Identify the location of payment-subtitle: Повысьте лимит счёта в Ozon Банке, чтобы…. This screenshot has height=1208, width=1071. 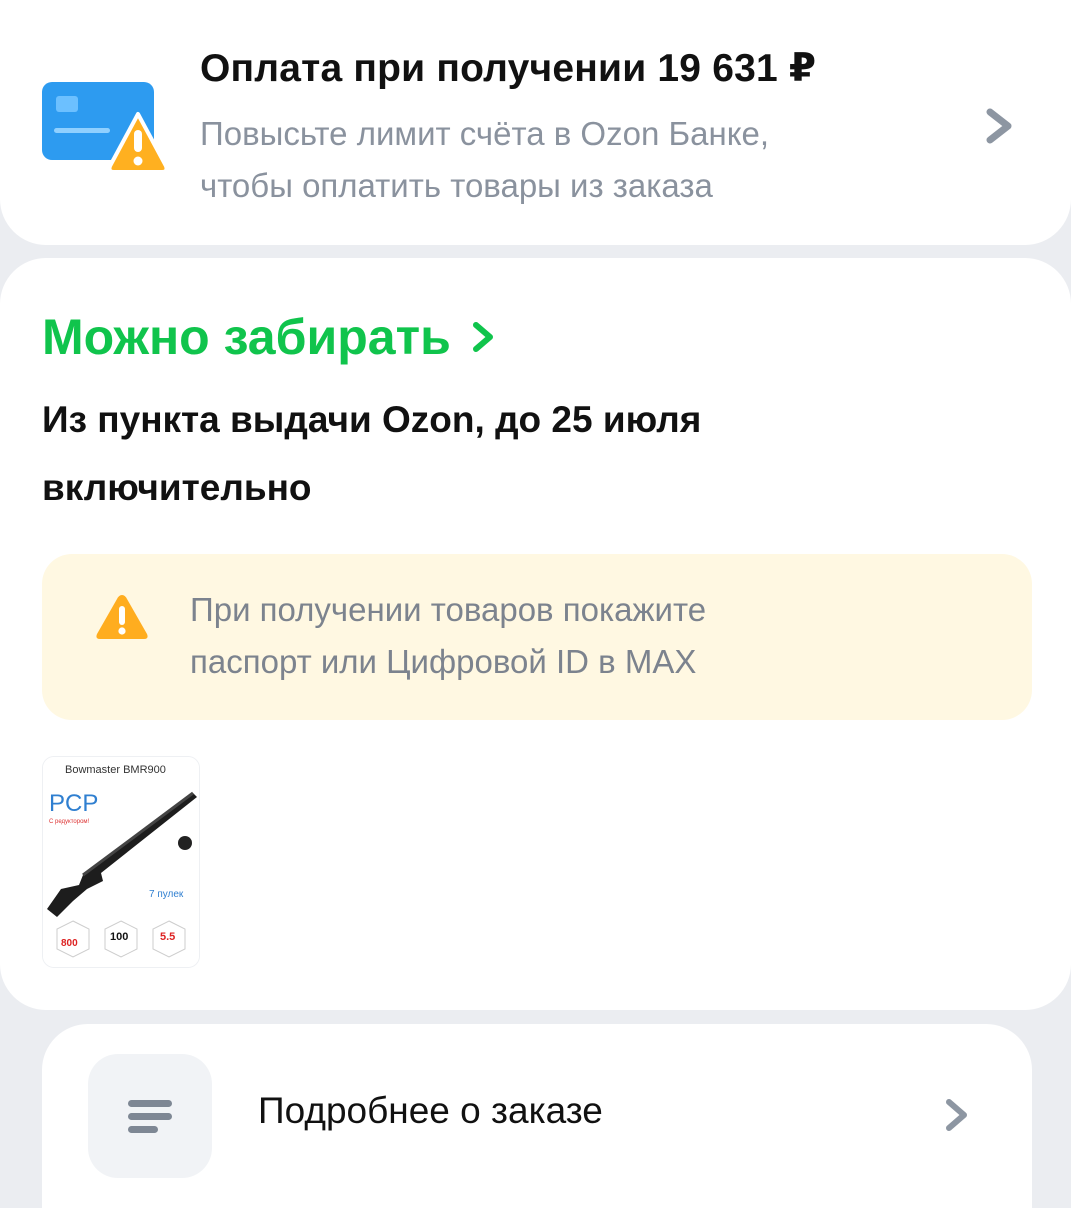
(570, 160).